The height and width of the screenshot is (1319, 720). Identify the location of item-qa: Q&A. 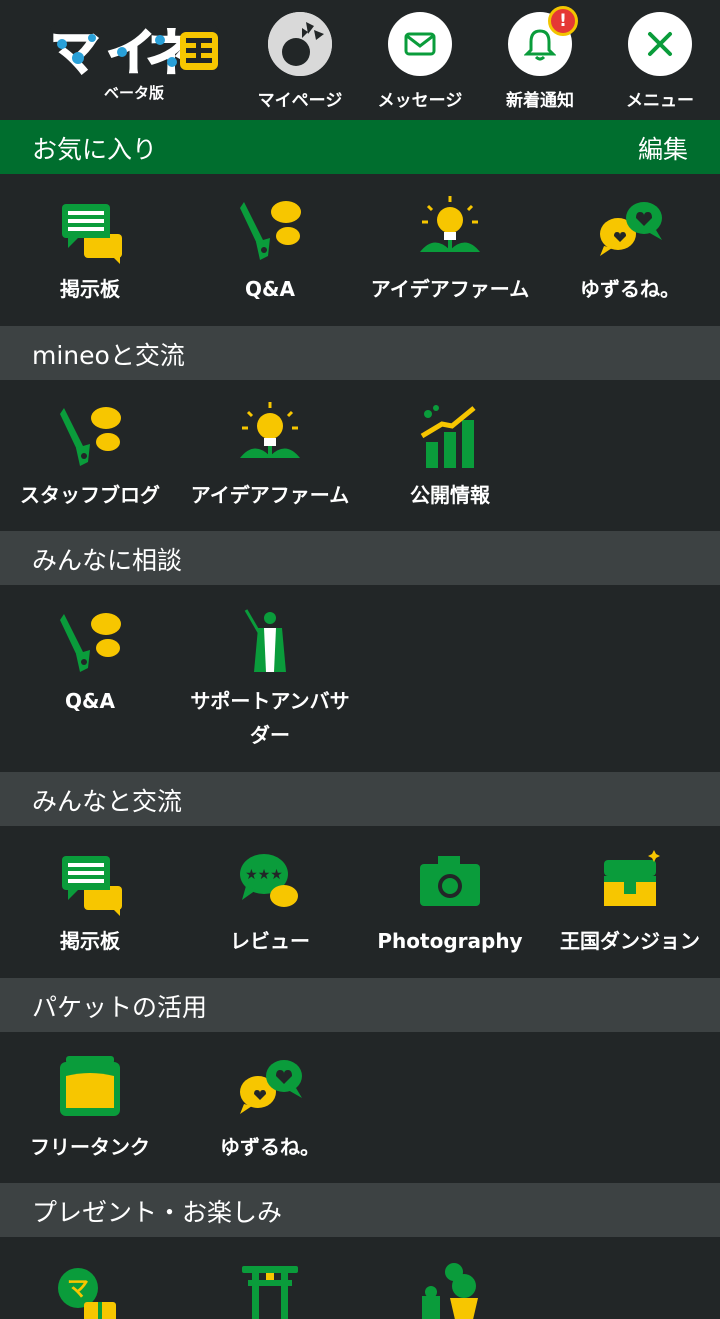
(90, 671).